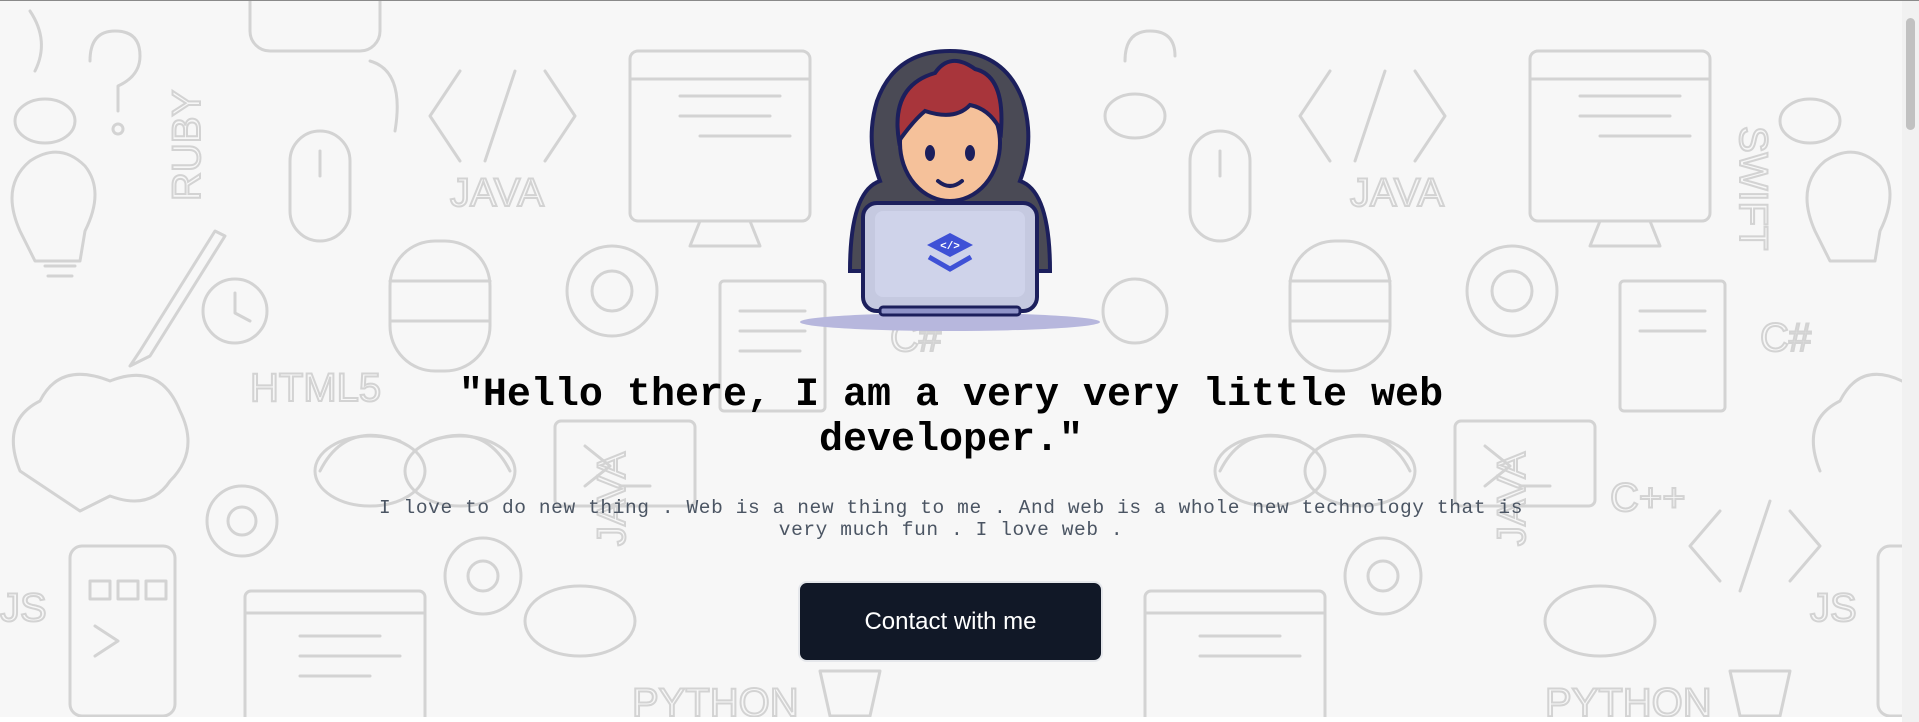 Image resolution: width=1919 pixels, height=722 pixels. What do you see at coordinates (1910, 74) in the screenshot?
I see `scrollbar-thumb` at bounding box center [1910, 74].